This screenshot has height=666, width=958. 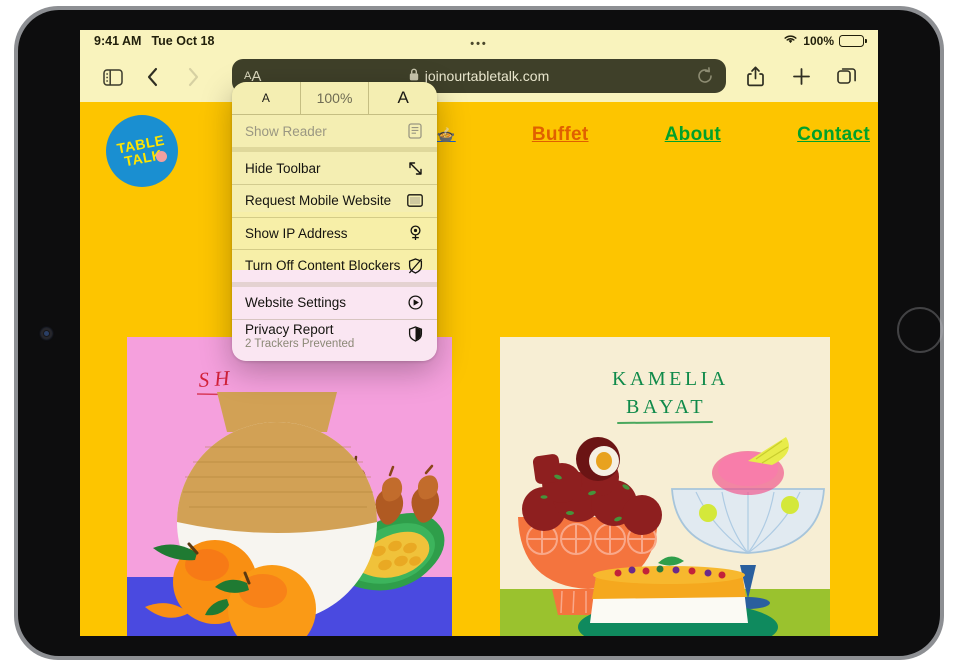 What do you see at coordinates (153, 77) in the screenshot?
I see `back-button` at bounding box center [153, 77].